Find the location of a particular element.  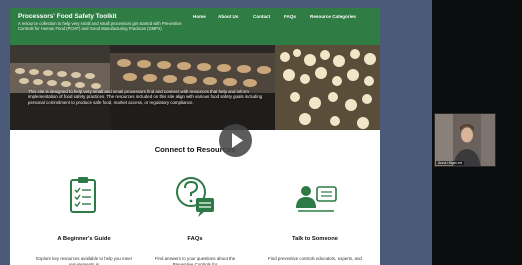

nav-faqs: FAQs is located at coordinates (290, 16).